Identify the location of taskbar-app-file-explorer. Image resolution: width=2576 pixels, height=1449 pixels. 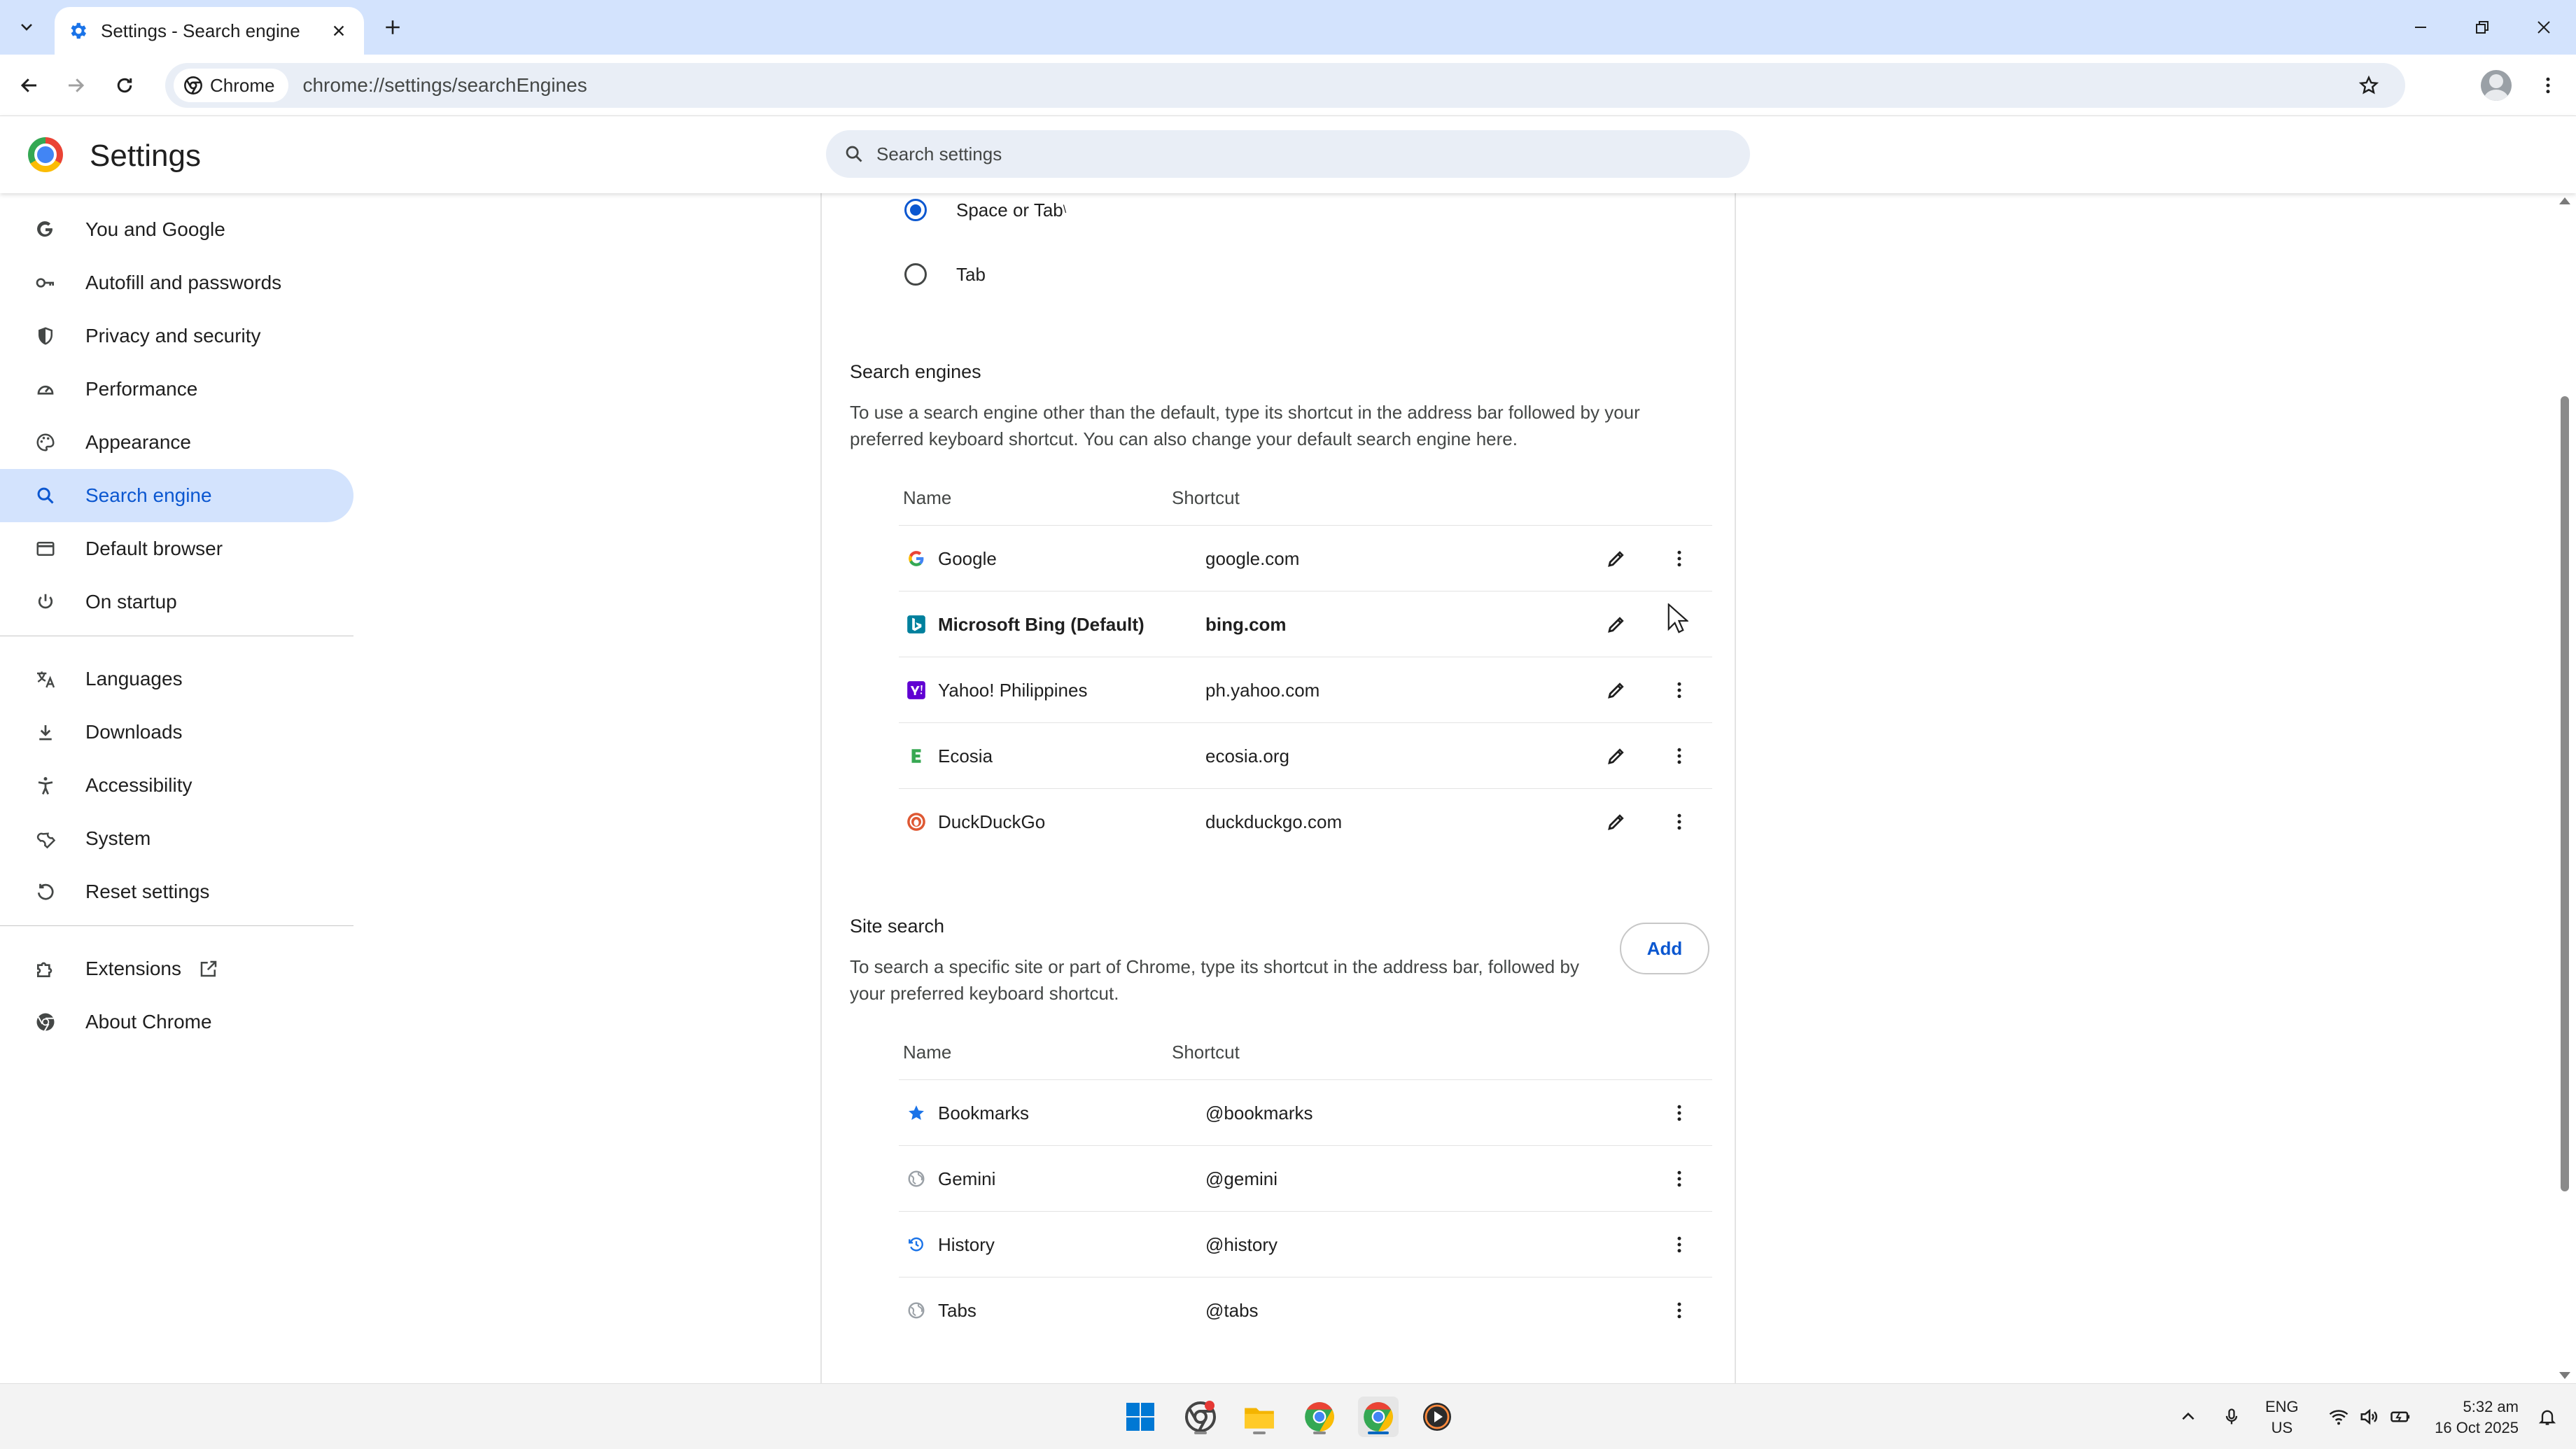
(1259, 1416).